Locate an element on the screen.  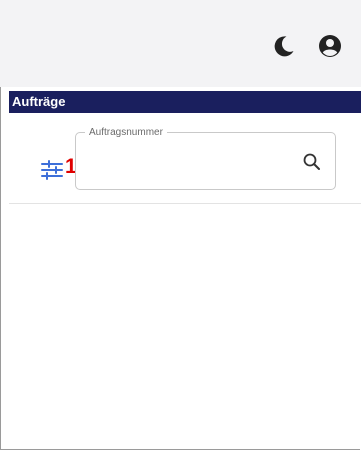
section-title: Aufträge is located at coordinates (39, 101).